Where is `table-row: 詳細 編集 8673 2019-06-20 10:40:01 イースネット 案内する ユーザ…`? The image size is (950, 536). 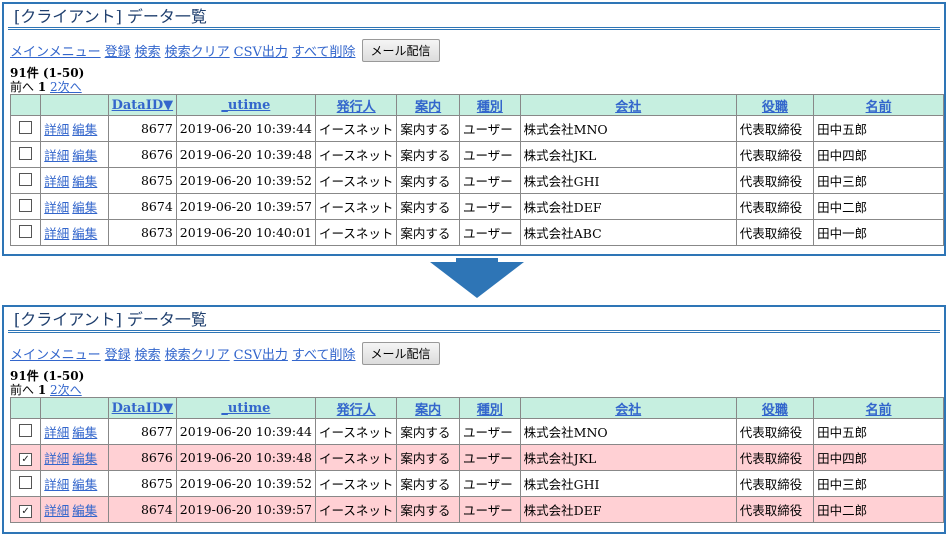 table-row: 詳細 編集 8673 2019-06-20 10:40:01 イースネット 案内する ユーザ… is located at coordinates (476, 232).